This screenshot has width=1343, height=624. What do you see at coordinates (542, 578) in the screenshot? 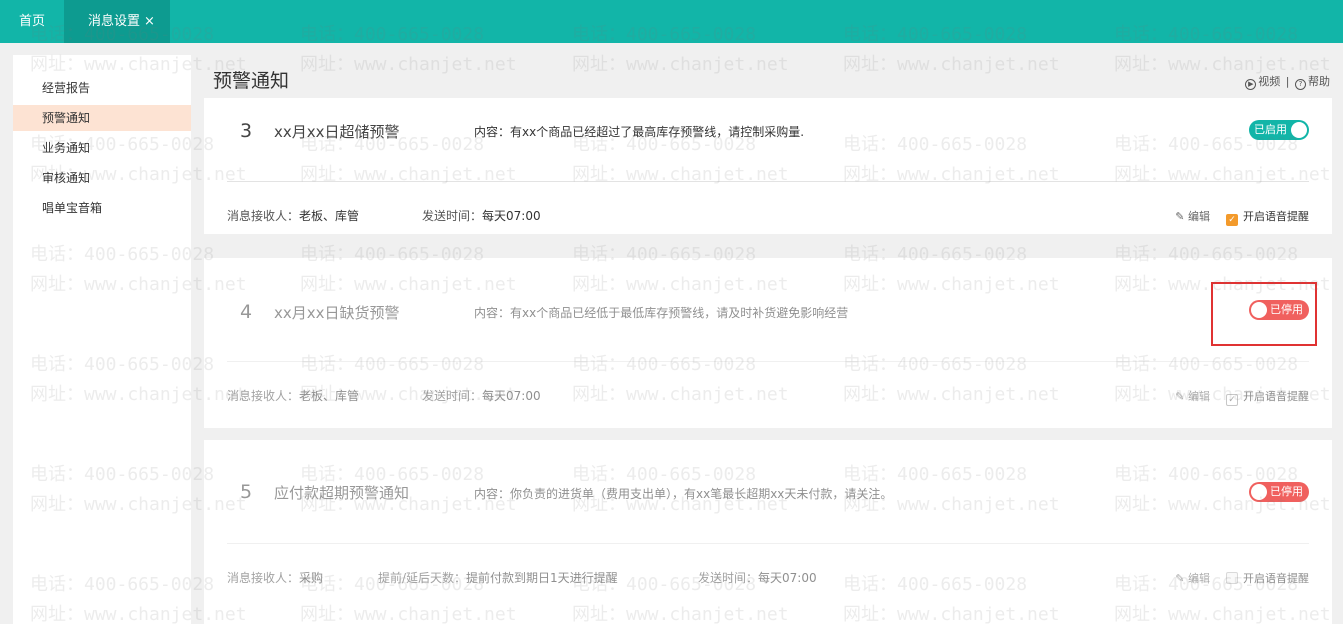
I see `advance-days-value: 提前付款到期日1天进行提醒` at bounding box center [542, 578].